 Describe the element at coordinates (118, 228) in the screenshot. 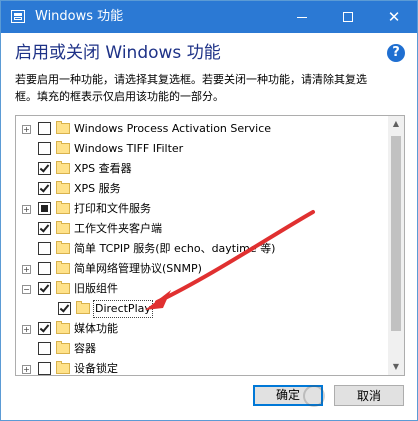

I see `feature-label: 工作文件夹客户端` at that location.